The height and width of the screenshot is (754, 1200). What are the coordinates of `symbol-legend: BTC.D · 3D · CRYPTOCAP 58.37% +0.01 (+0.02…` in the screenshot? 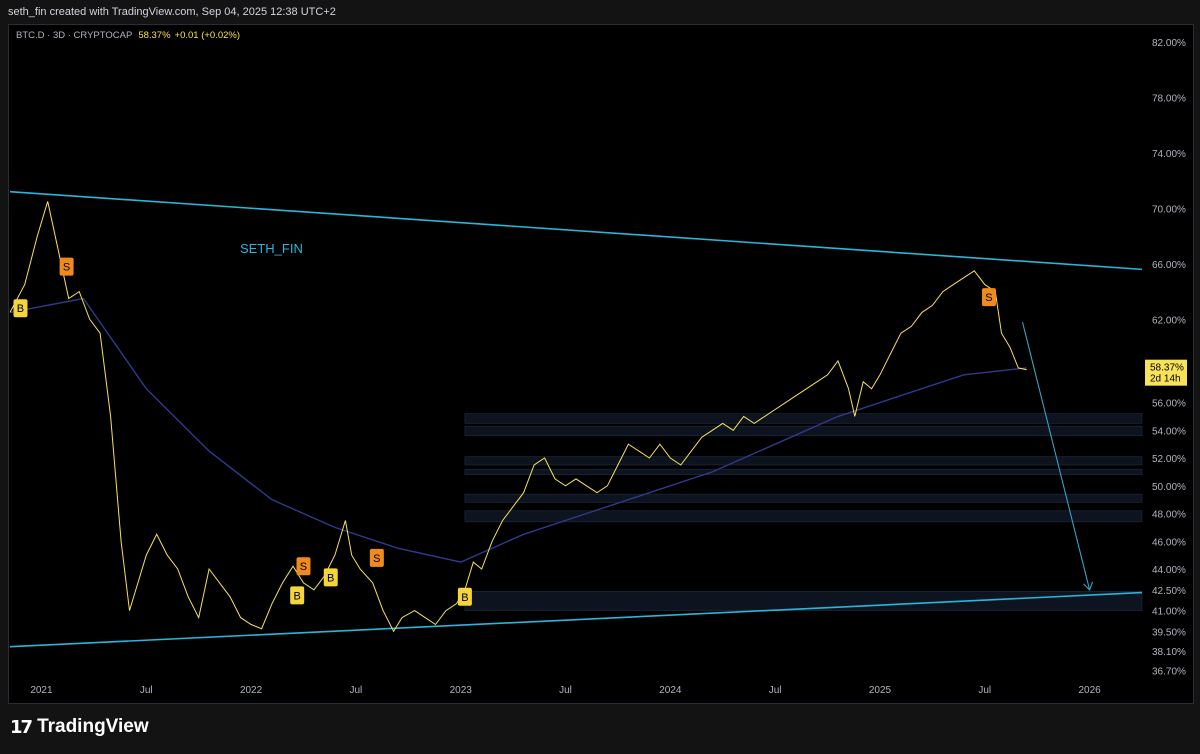 It's located at (128, 35).